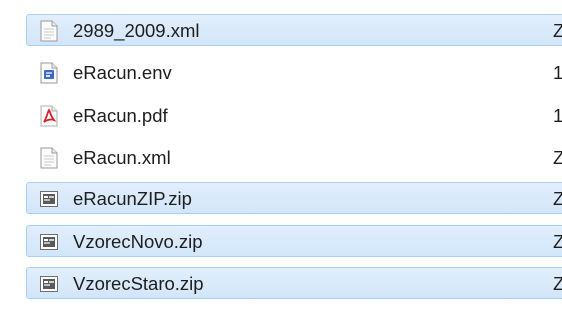 The height and width of the screenshot is (314, 562). Describe the element at coordinates (49, 73) in the screenshot. I see `env-file-icon` at that location.